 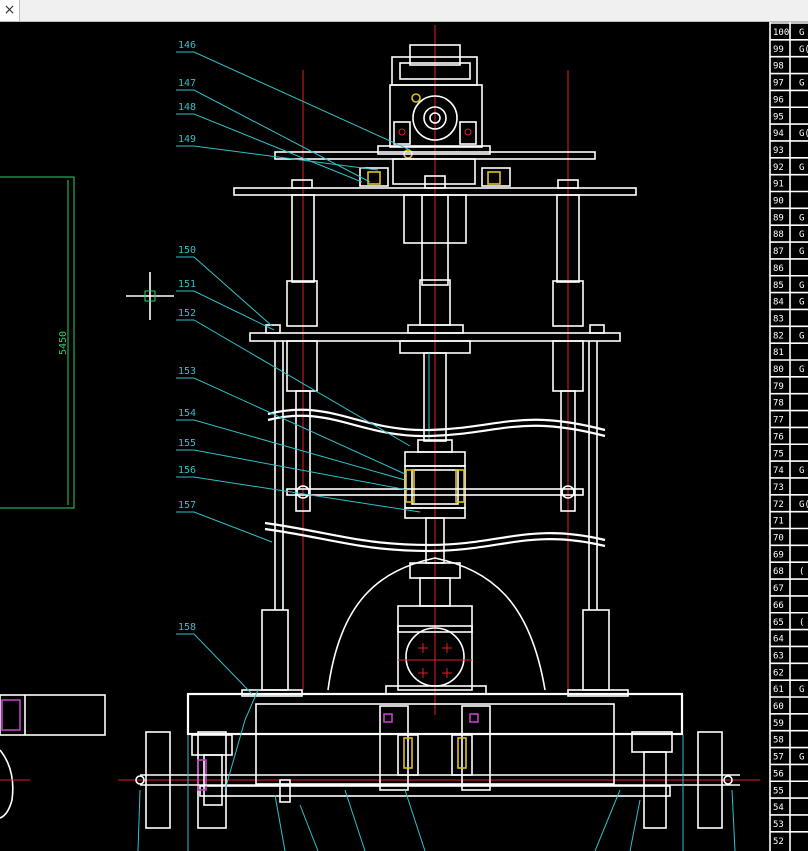 I want to click on table-row-number: 94, so click(x=778, y=134).